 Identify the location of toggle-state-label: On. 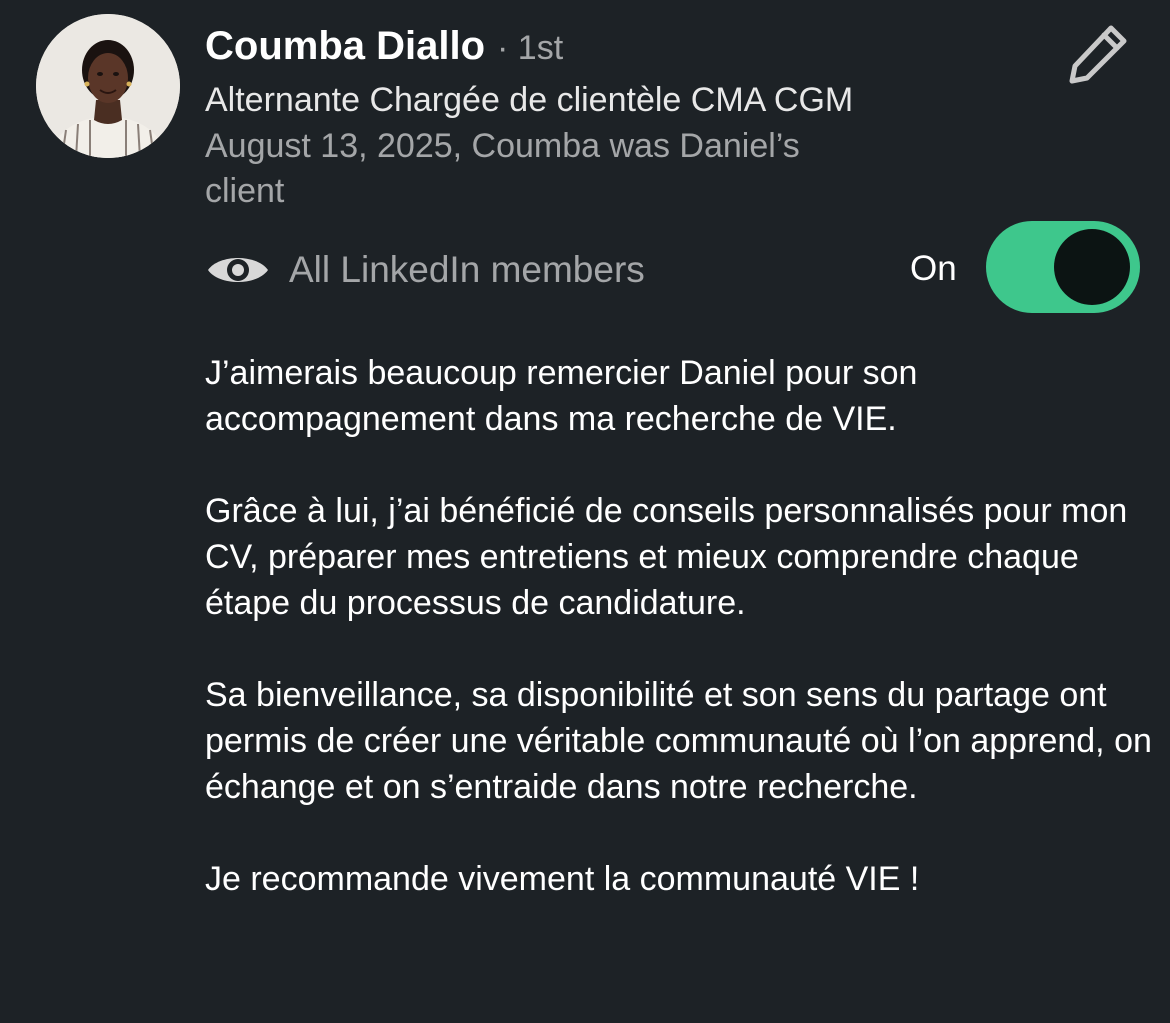
(933, 268).